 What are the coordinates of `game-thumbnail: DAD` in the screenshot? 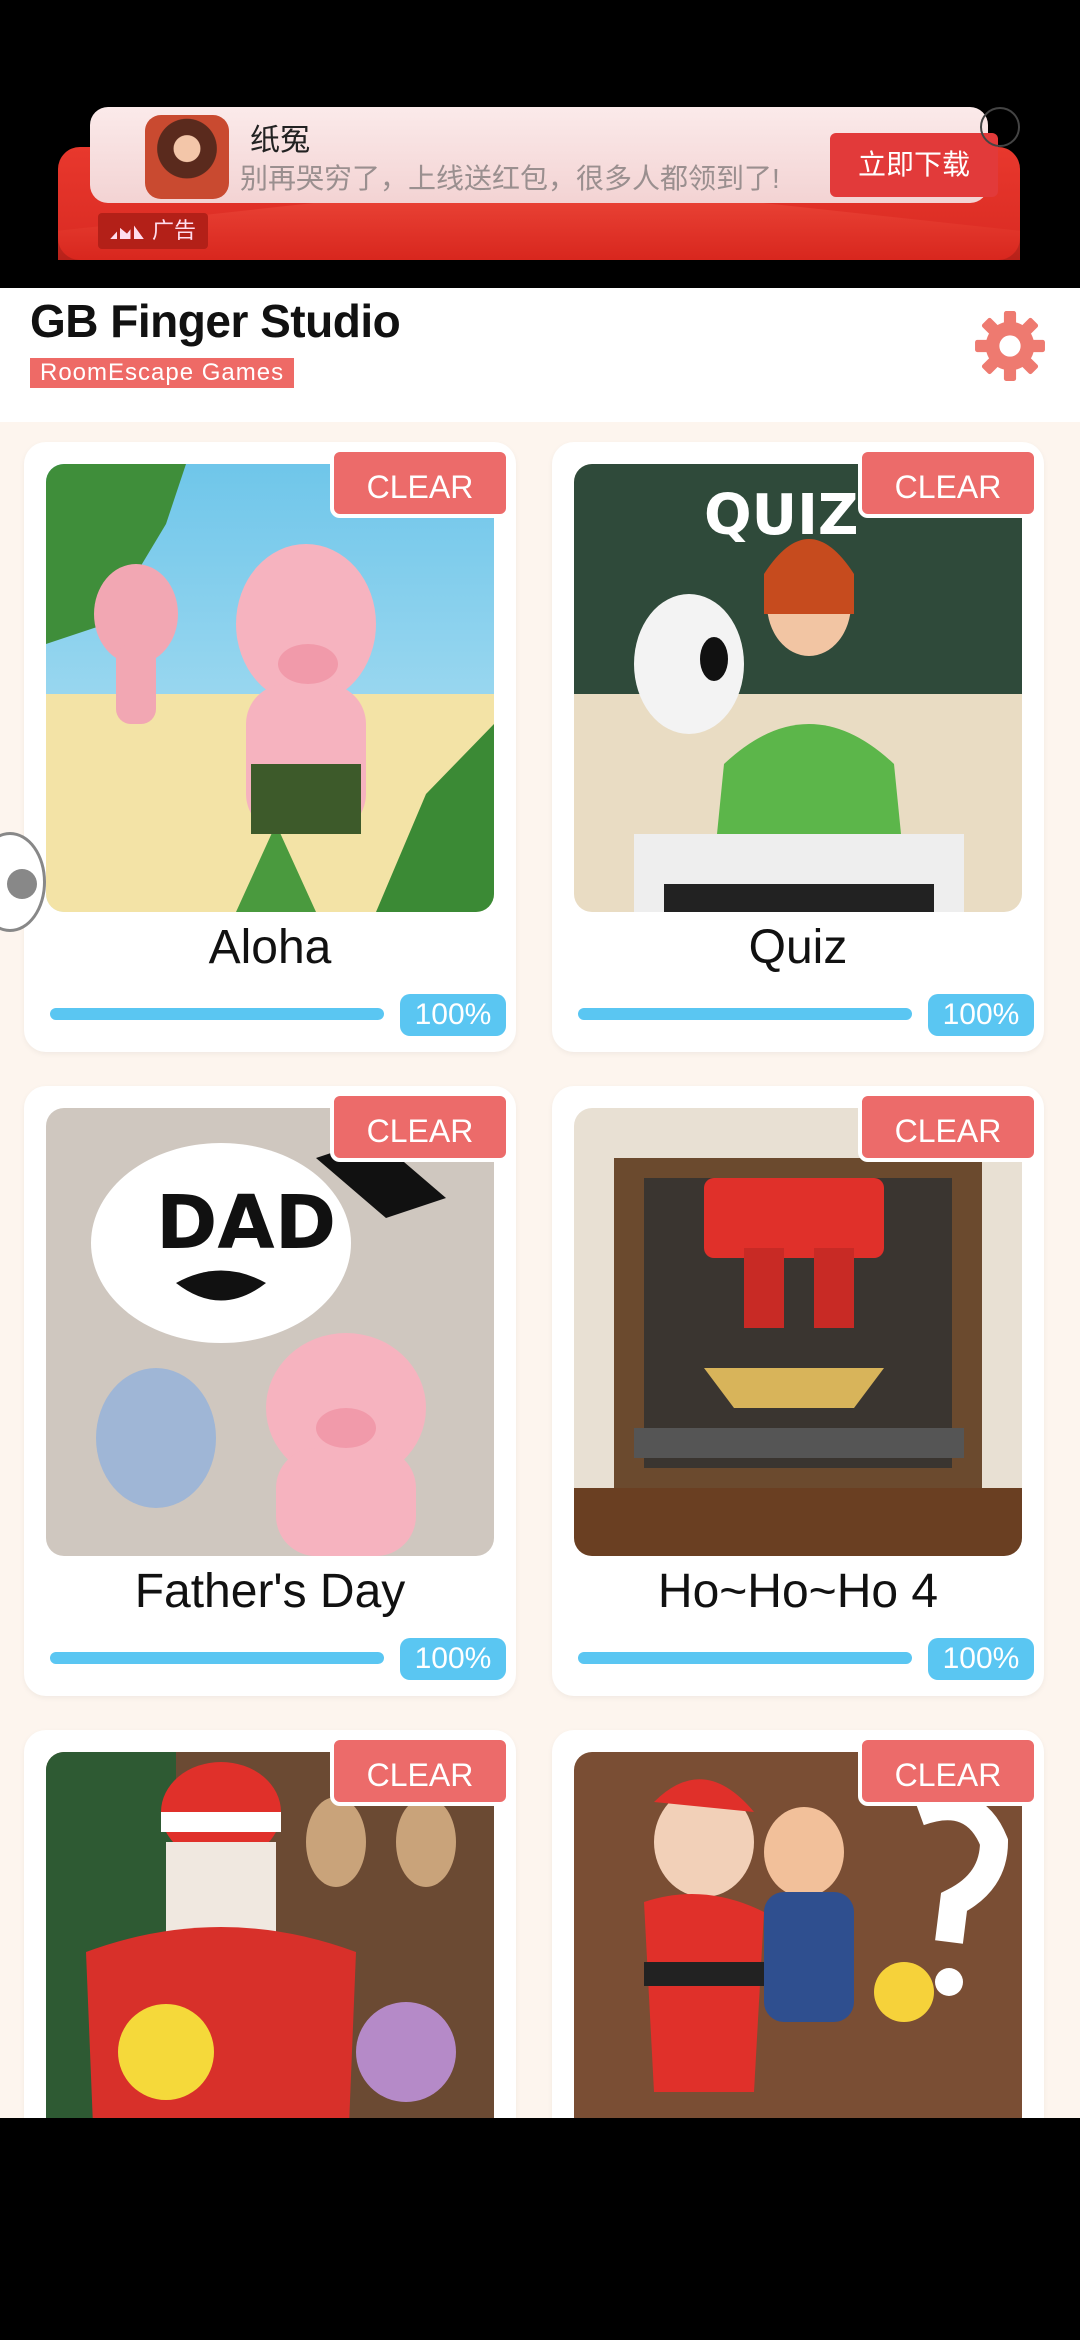 It's located at (270, 1332).